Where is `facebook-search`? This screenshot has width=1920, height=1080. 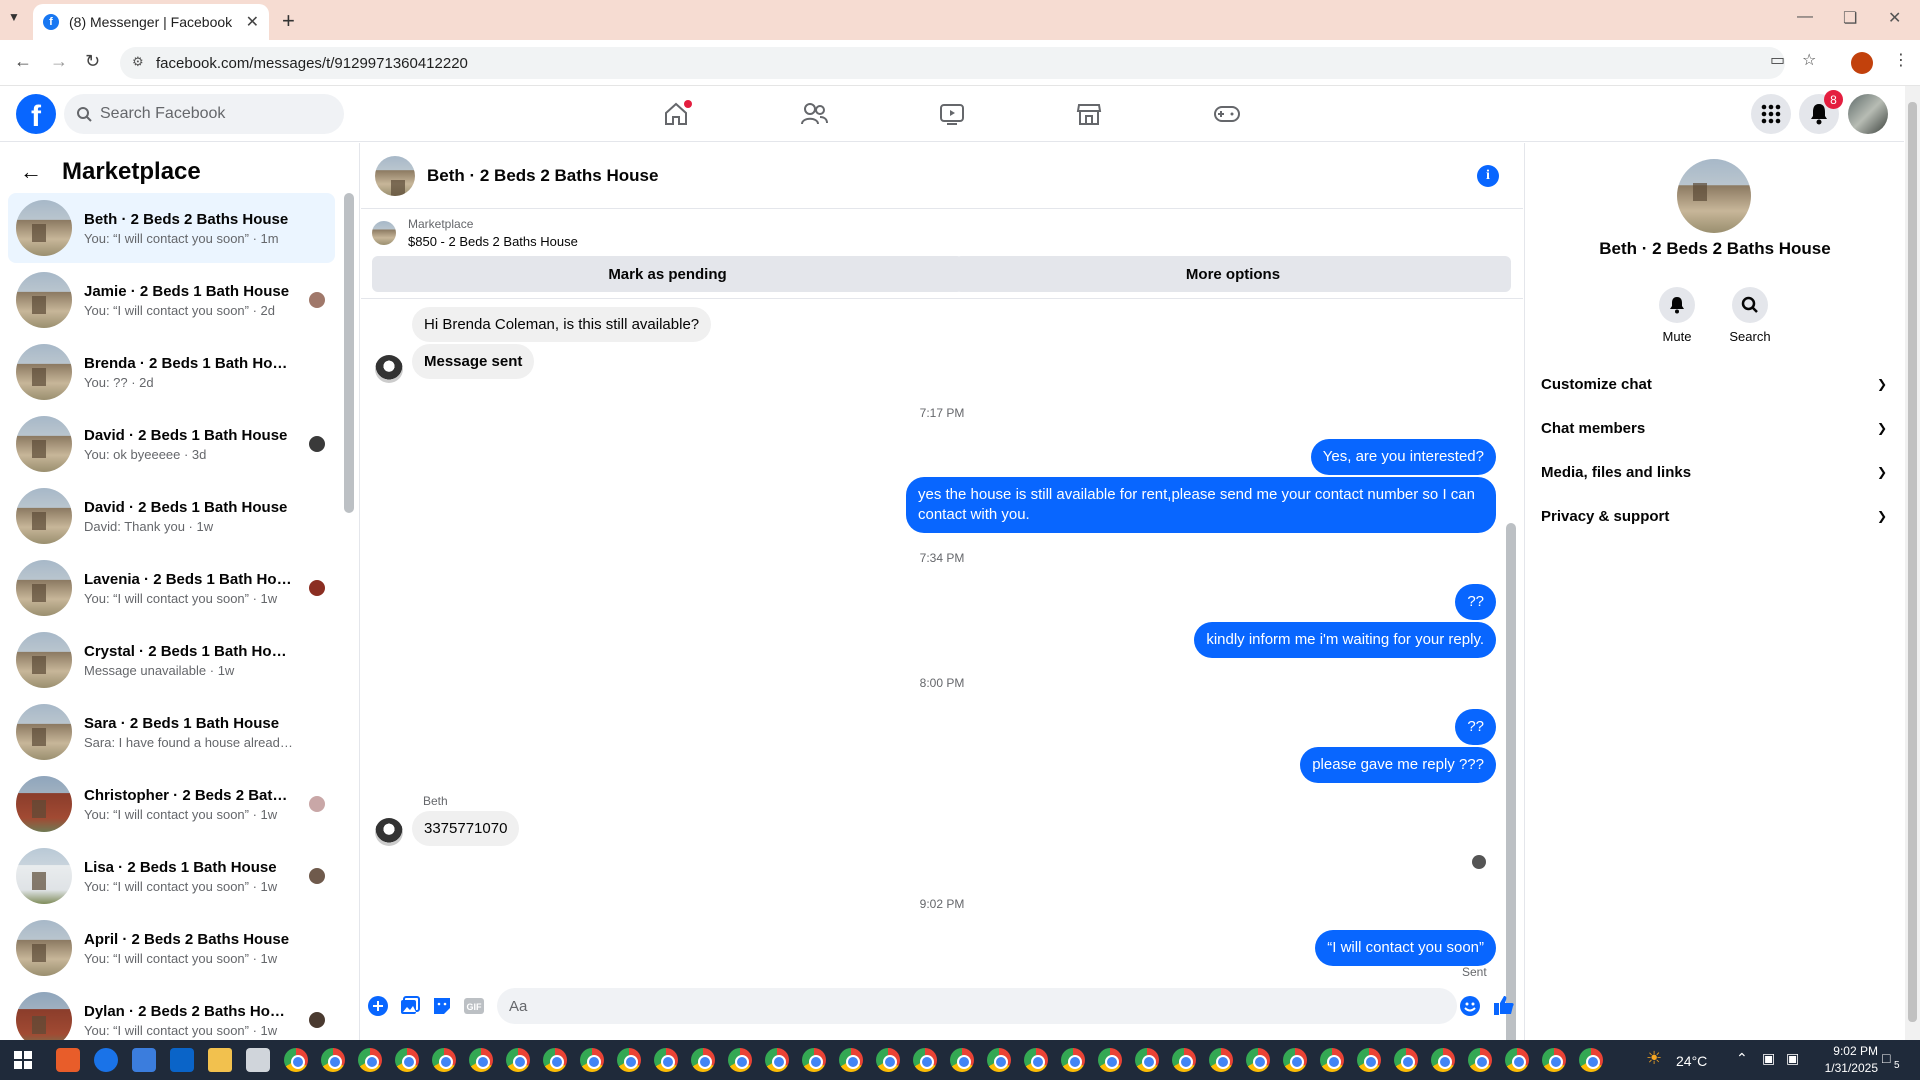
facebook-search is located at coordinates (204, 114).